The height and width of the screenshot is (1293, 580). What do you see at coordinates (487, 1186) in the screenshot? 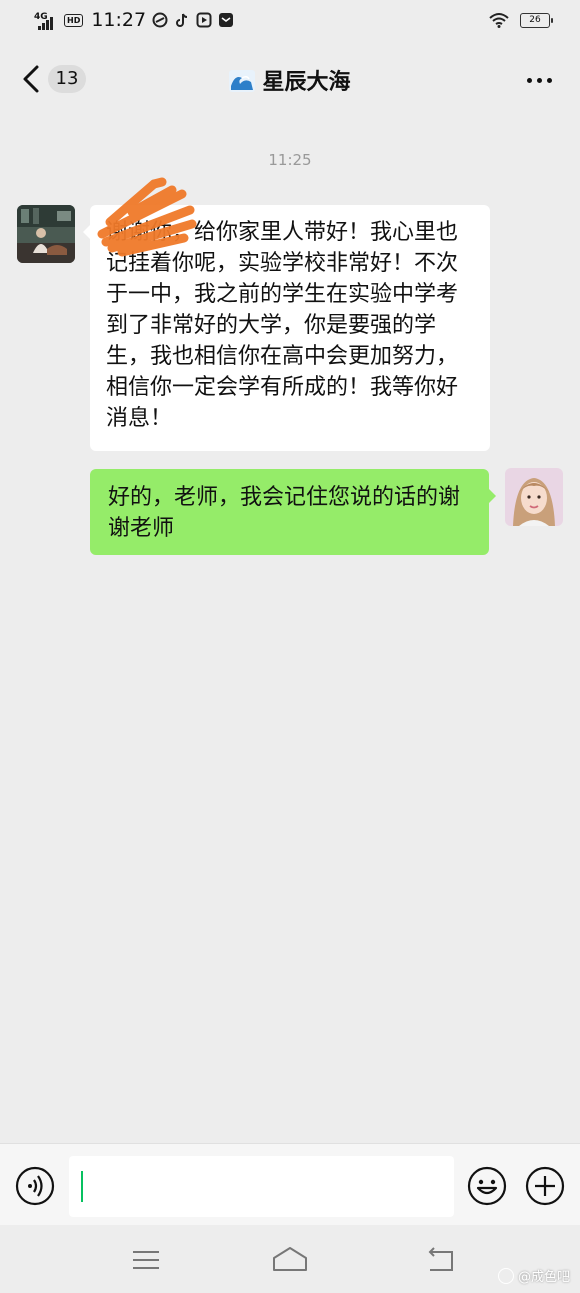
I see `emoji-icon` at bounding box center [487, 1186].